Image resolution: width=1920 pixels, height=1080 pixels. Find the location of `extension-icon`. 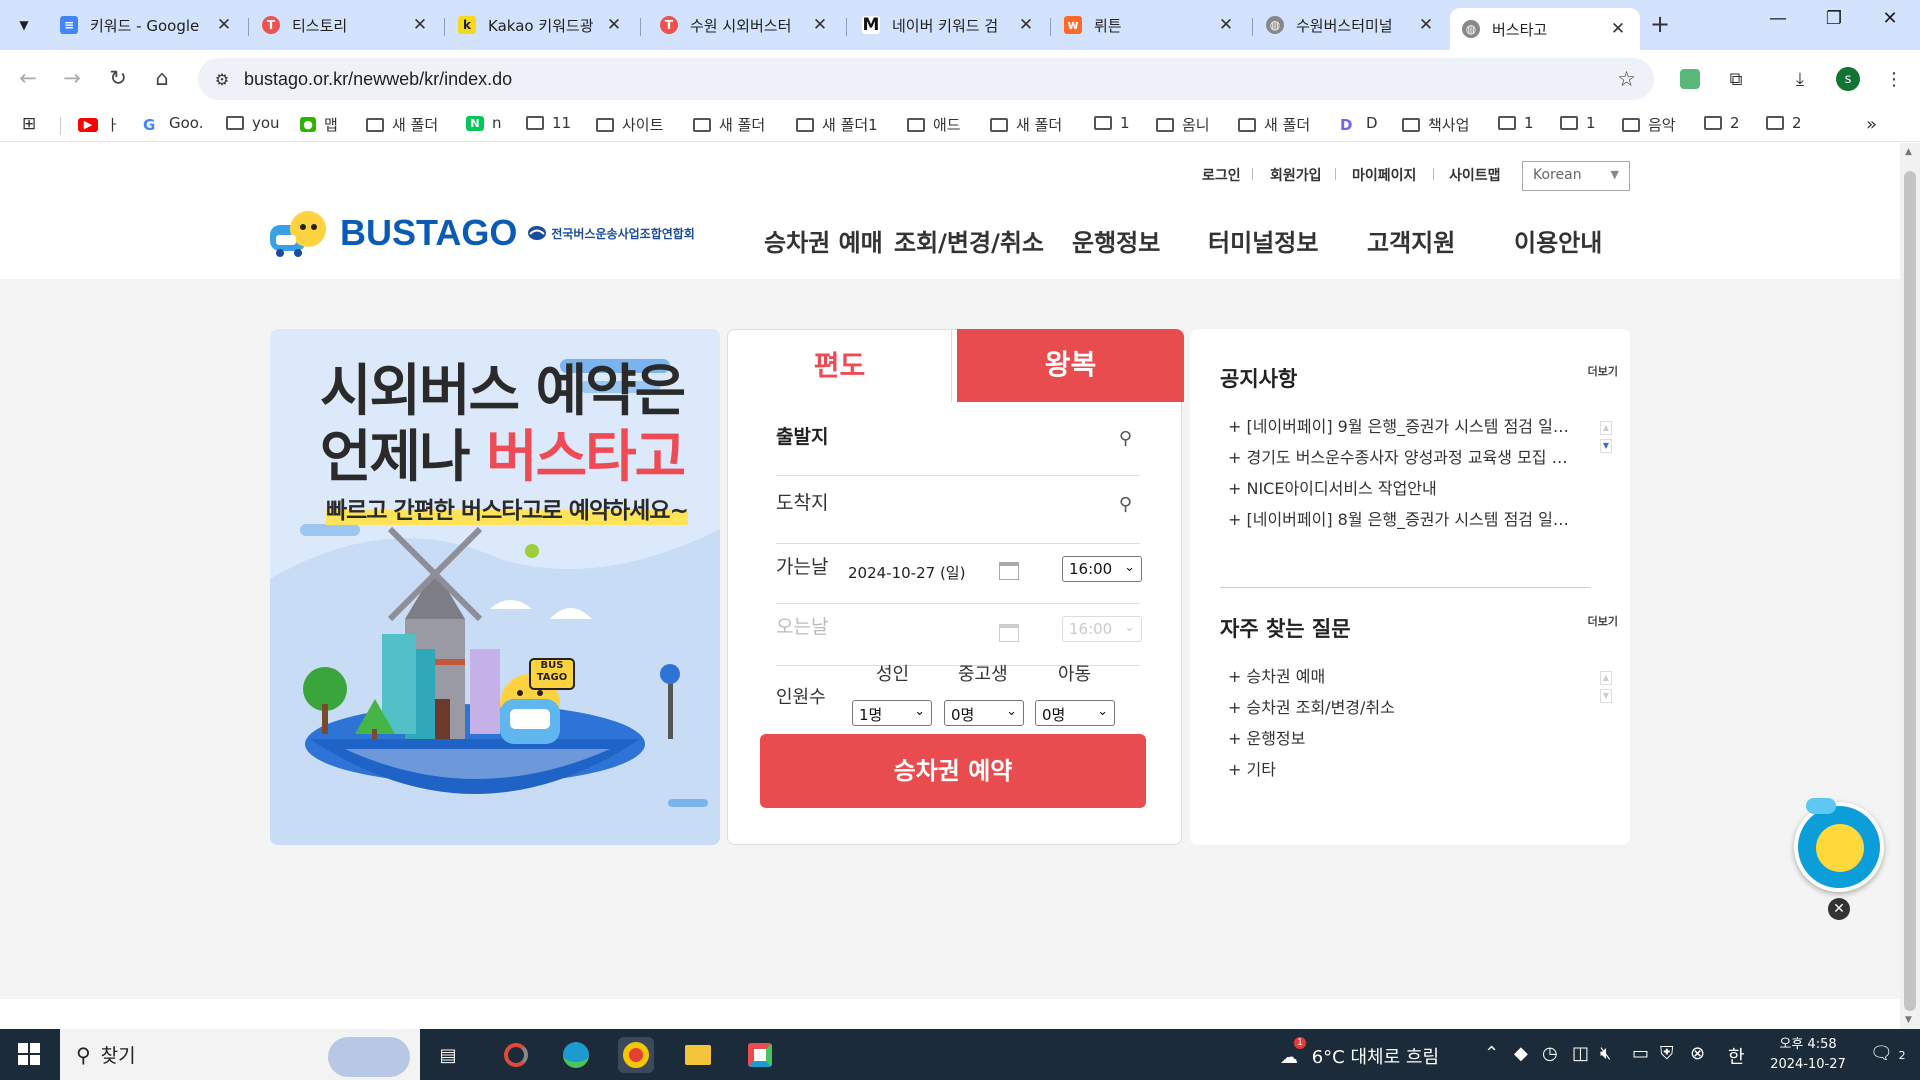

extension-icon is located at coordinates (1690, 79).